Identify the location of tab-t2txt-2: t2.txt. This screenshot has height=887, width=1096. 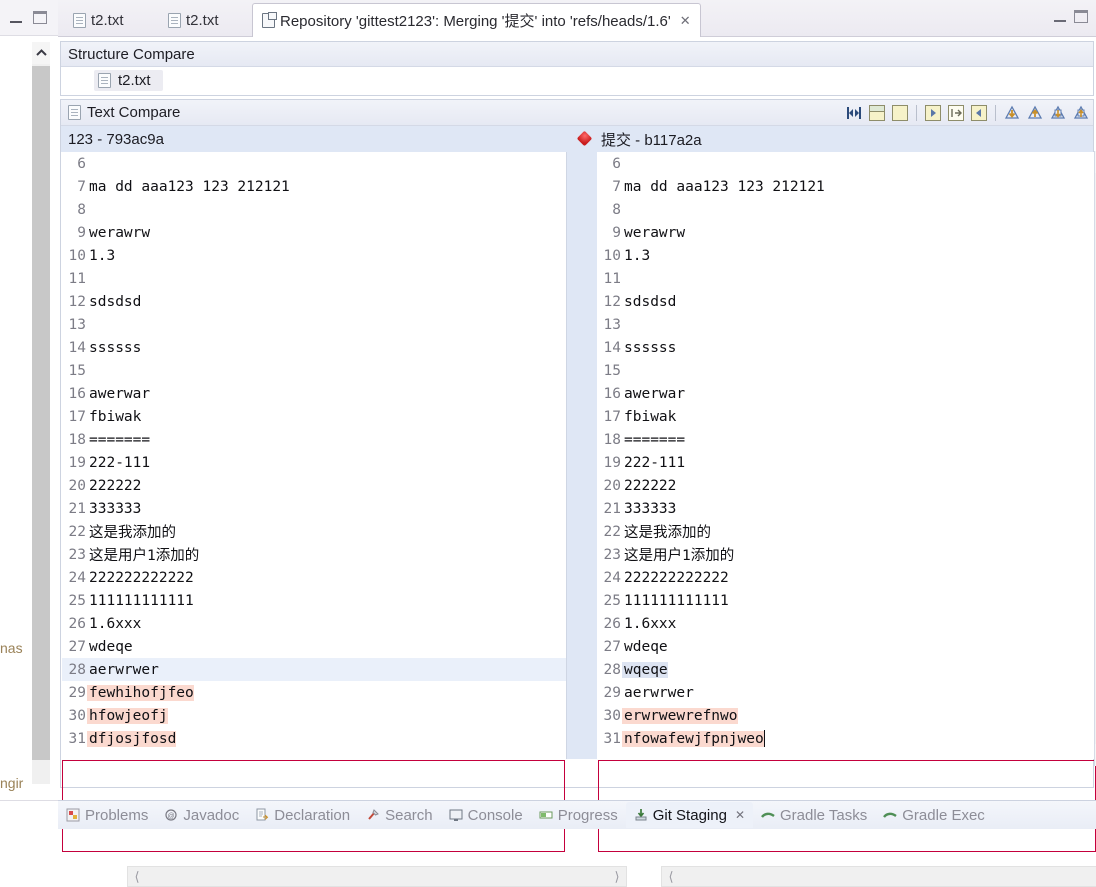
(193, 20).